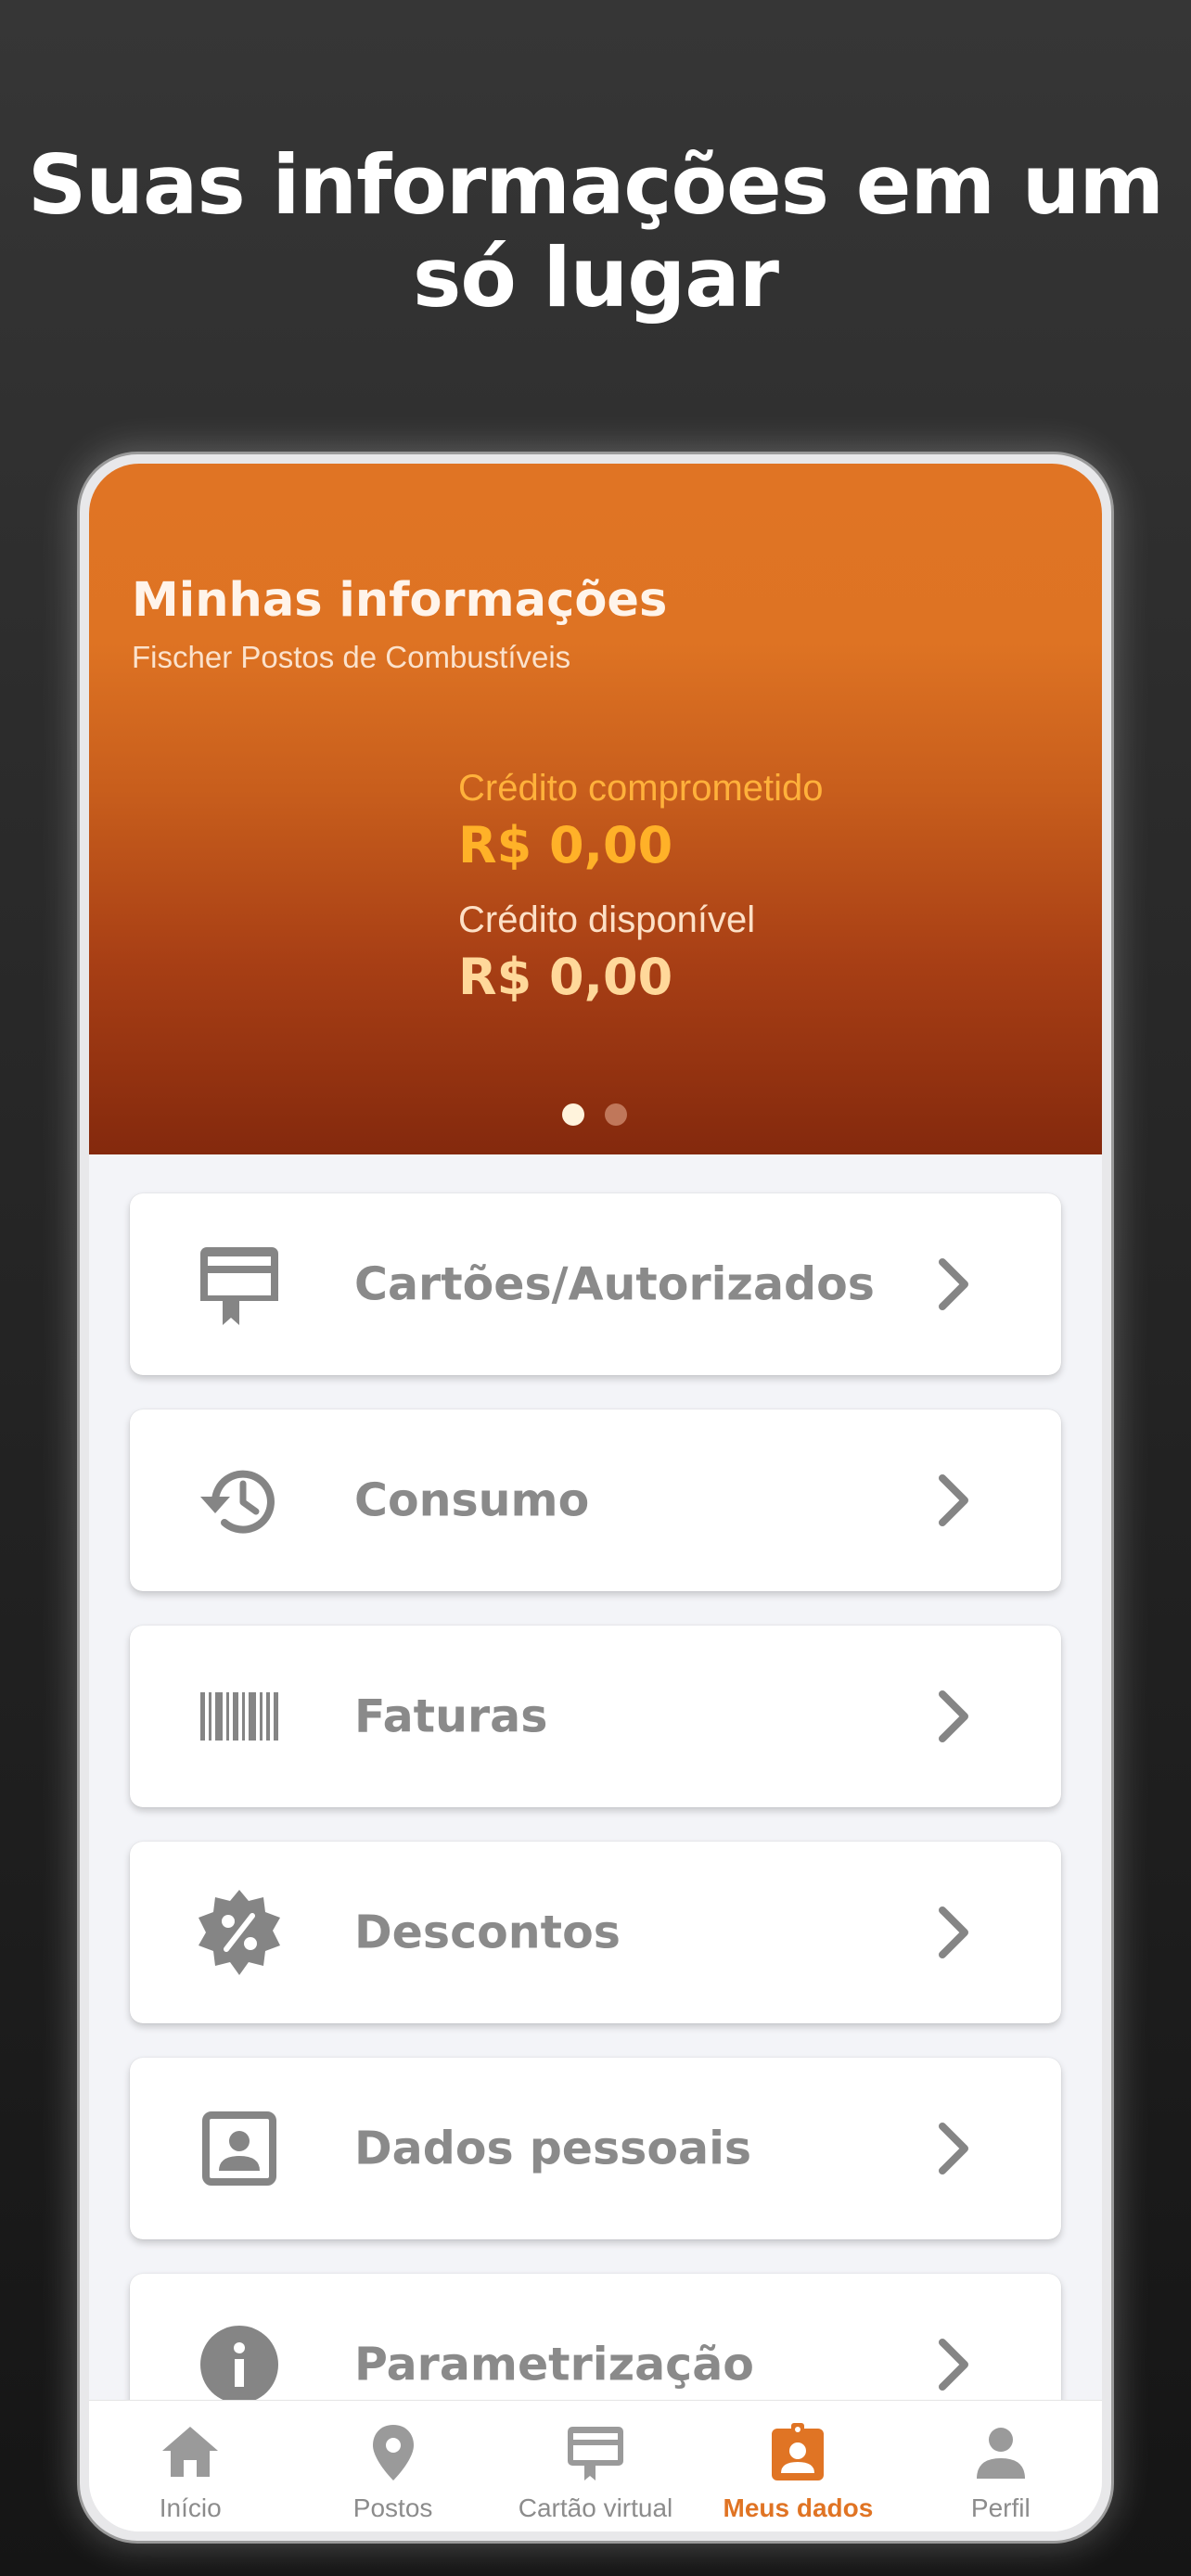  I want to click on available-credit-value: R$ 0,00, so click(565, 977).